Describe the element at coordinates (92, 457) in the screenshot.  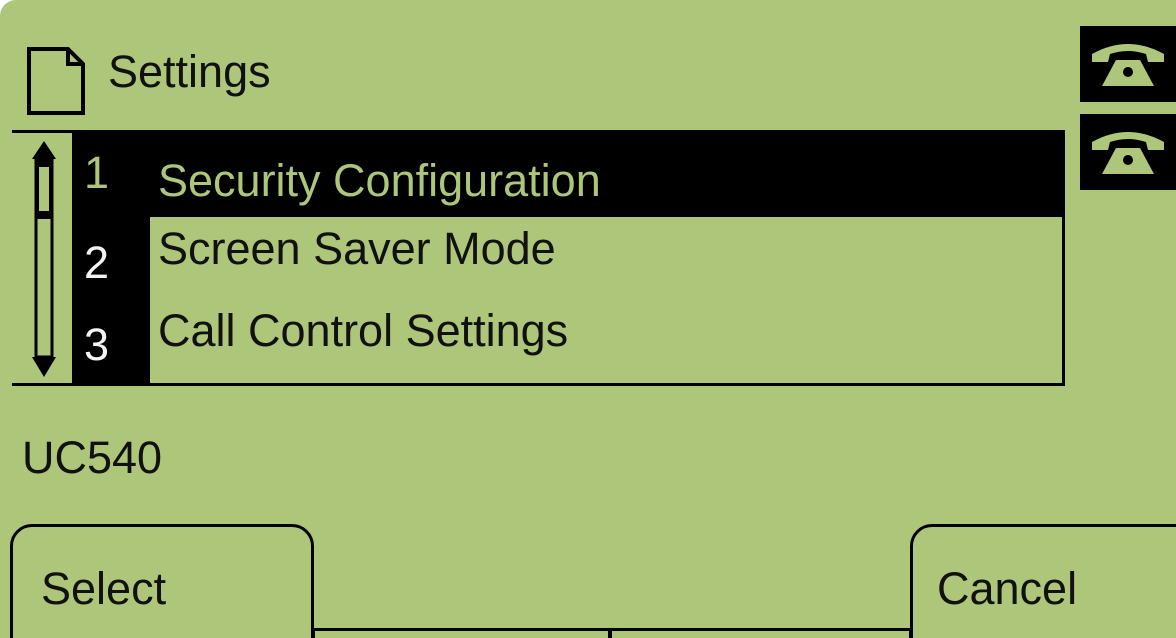
I see `device-status: UC540` at that location.